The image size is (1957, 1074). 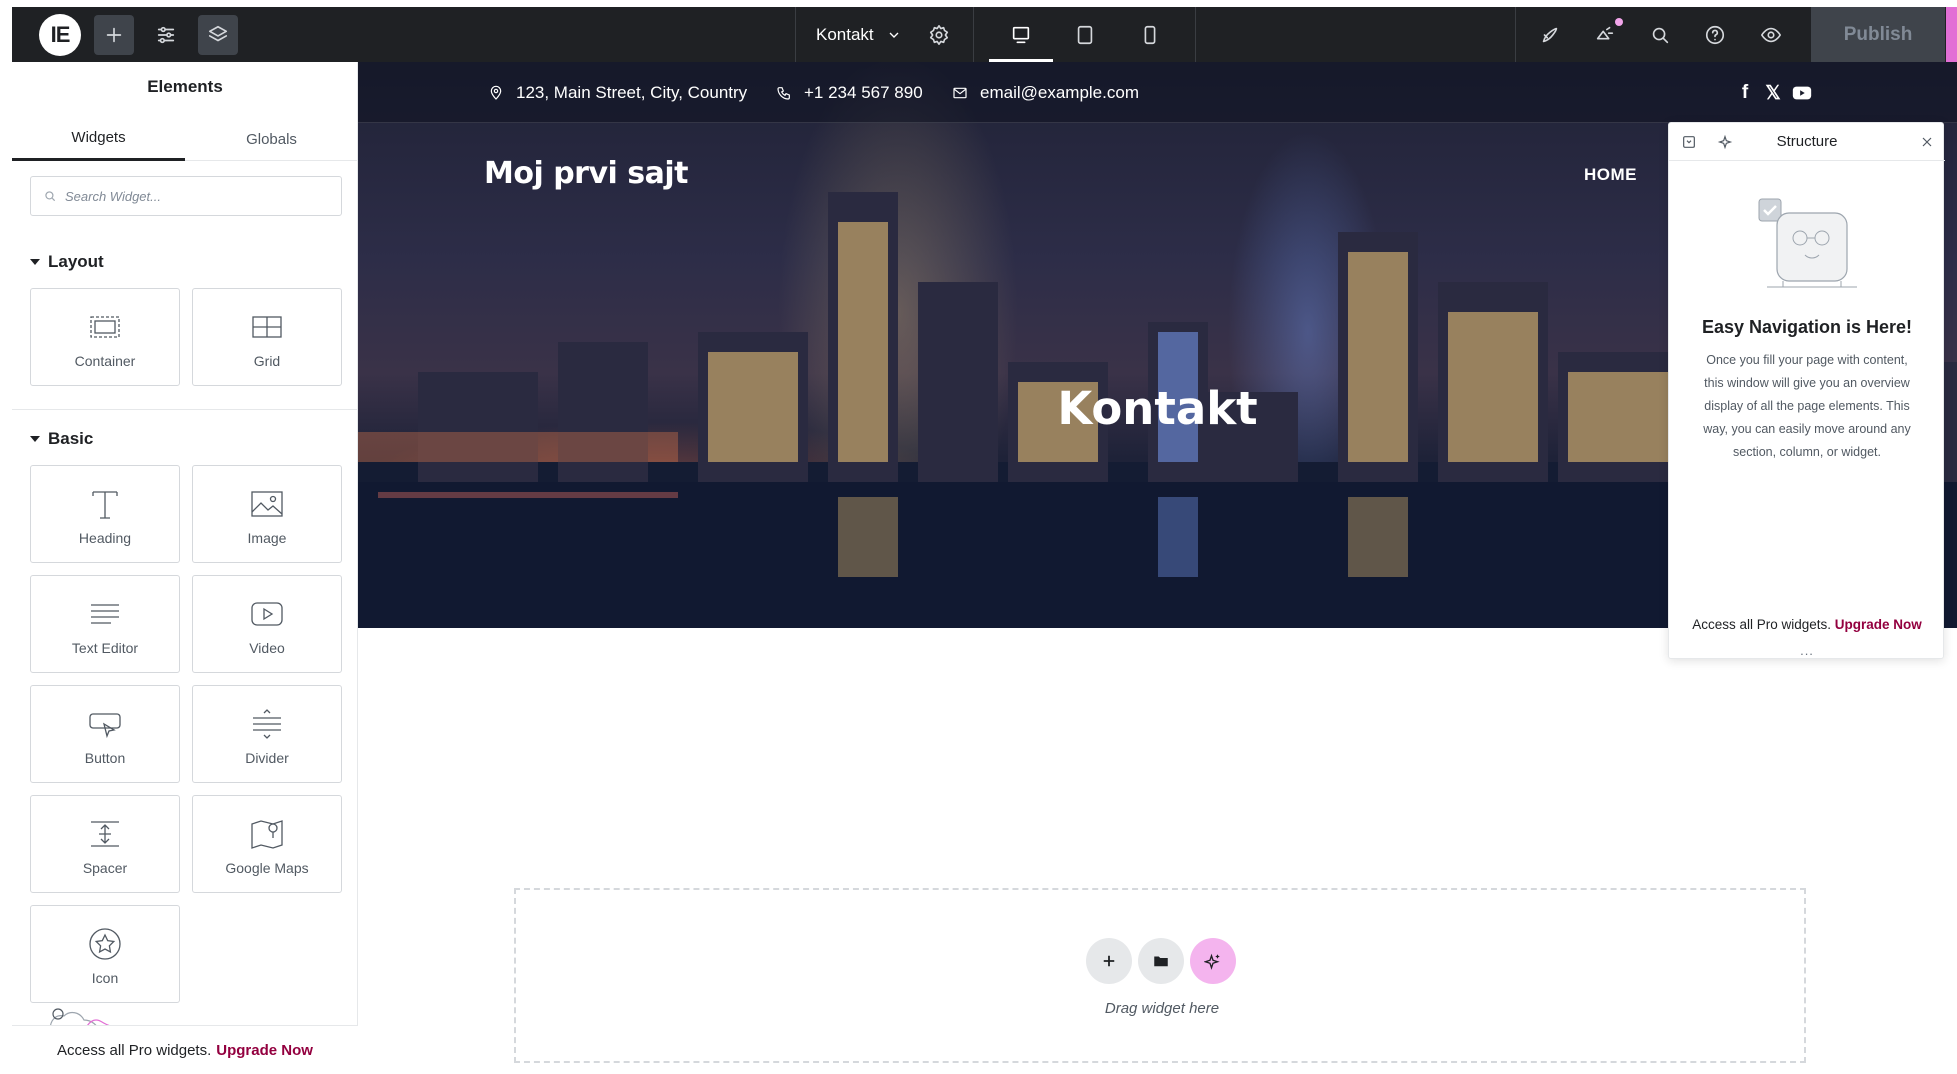 What do you see at coordinates (783, 93) in the screenshot?
I see `phone-icon` at bounding box center [783, 93].